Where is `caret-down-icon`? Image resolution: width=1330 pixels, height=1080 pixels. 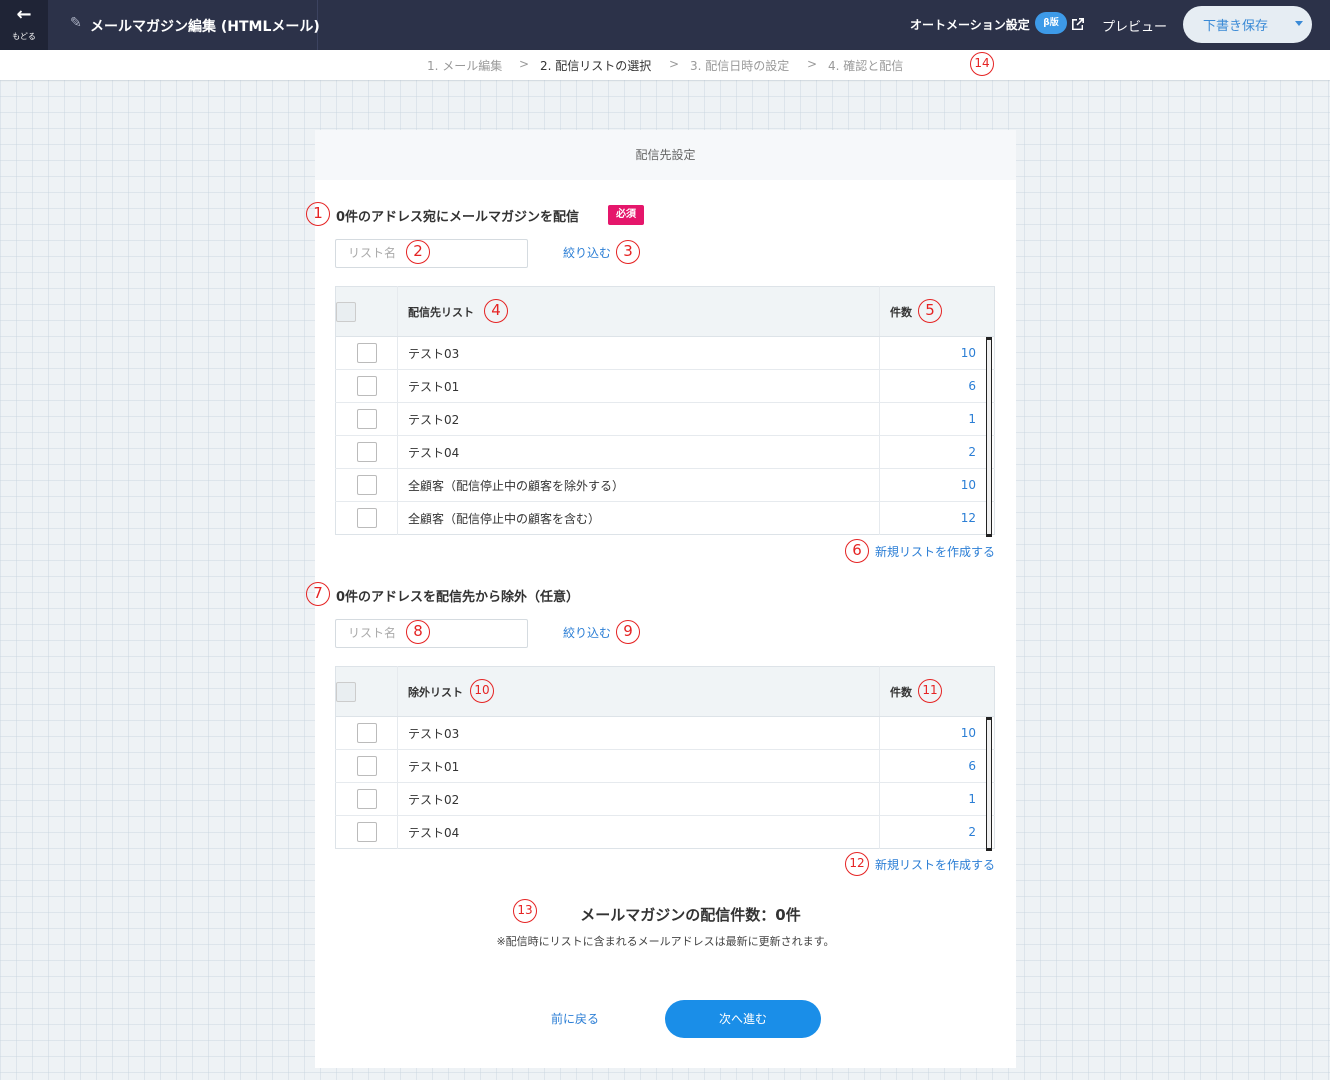
caret-down-icon is located at coordinates (1299, 23).